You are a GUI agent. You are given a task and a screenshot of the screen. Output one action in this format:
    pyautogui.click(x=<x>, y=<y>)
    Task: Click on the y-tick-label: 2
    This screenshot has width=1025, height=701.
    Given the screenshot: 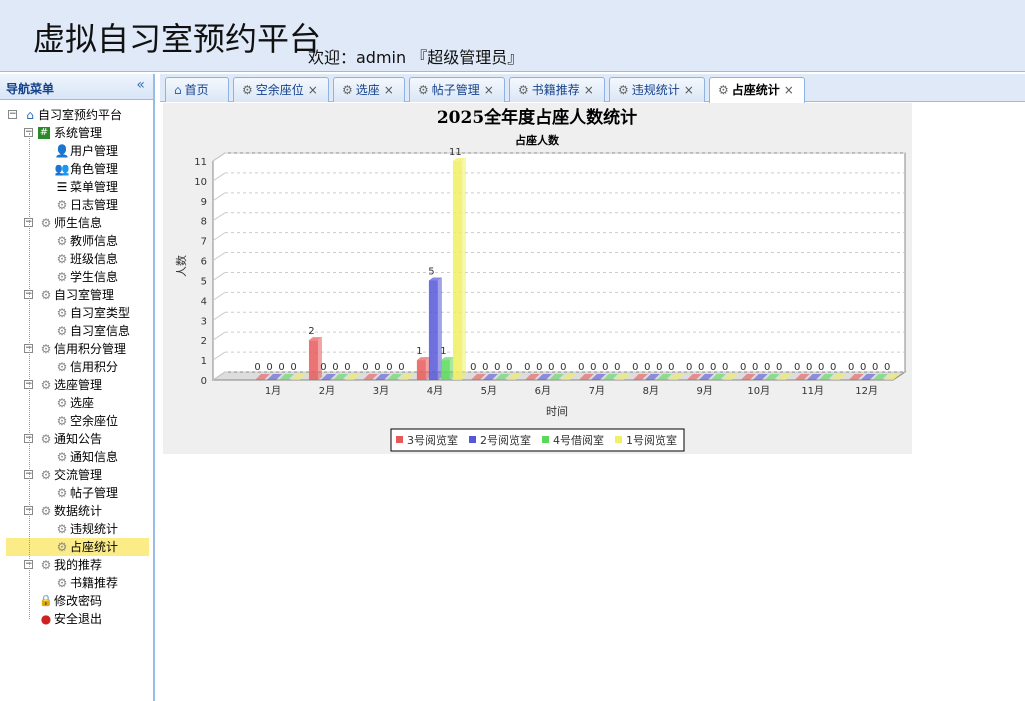 What is the action you would take?
    pyautogui.click(x=204, y=341)
    